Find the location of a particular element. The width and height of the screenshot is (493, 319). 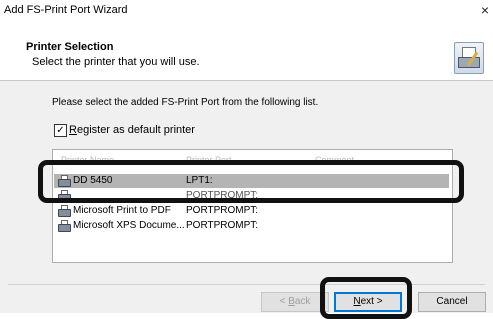

printer-wizard-icon is located at coordinates (469, 58).